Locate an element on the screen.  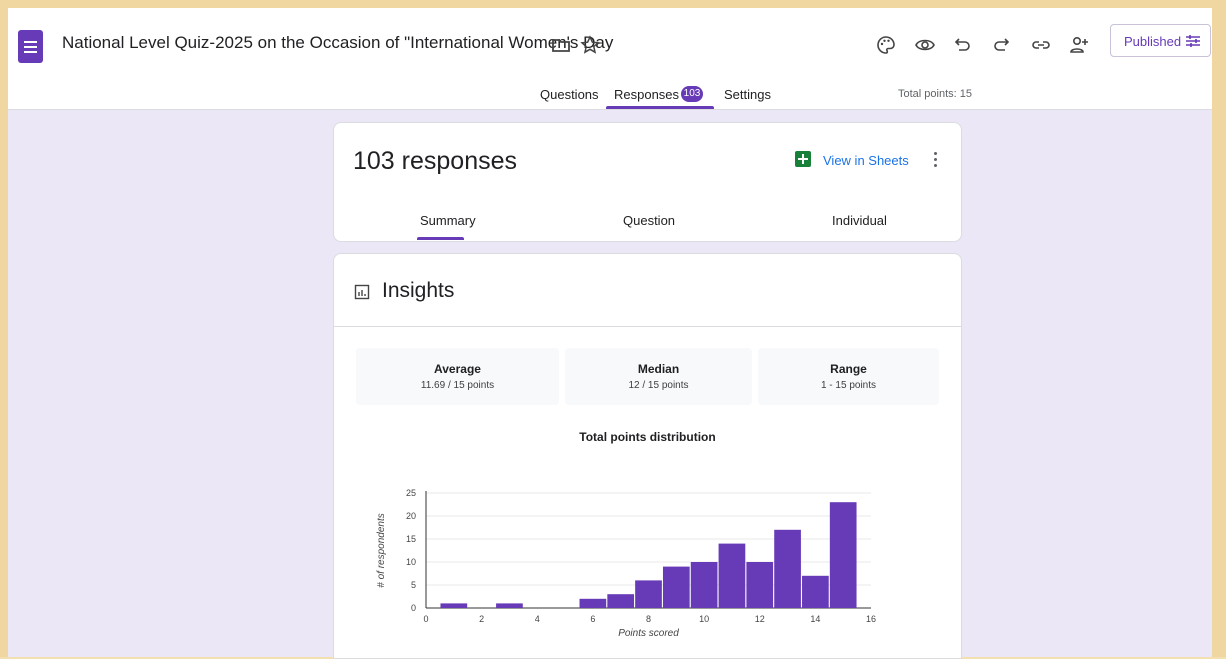
stat-average: Average 11.69 / 15 points is located at coordinates (457, 376).